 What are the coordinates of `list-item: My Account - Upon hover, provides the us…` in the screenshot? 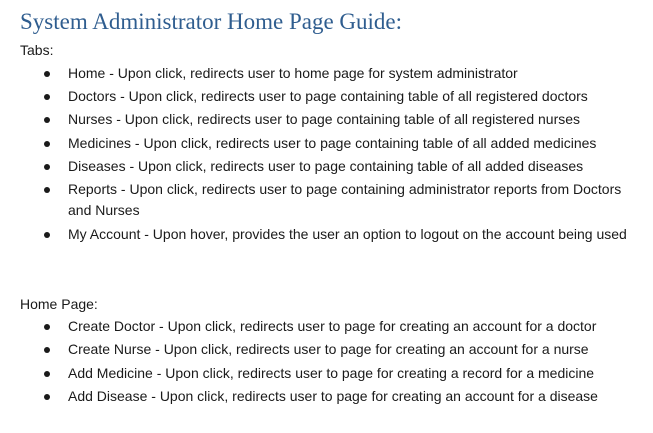 It's located at (326, 235).